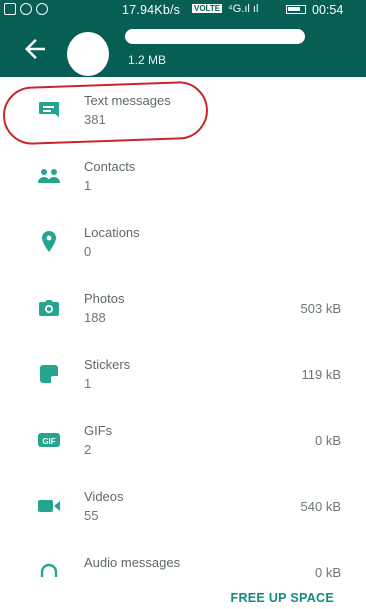 The height and width of the screenshot is (609, 366). Describe the element at coordinates (132, 562) in the screenshot. I see `item-title: Audio messages` at that location.